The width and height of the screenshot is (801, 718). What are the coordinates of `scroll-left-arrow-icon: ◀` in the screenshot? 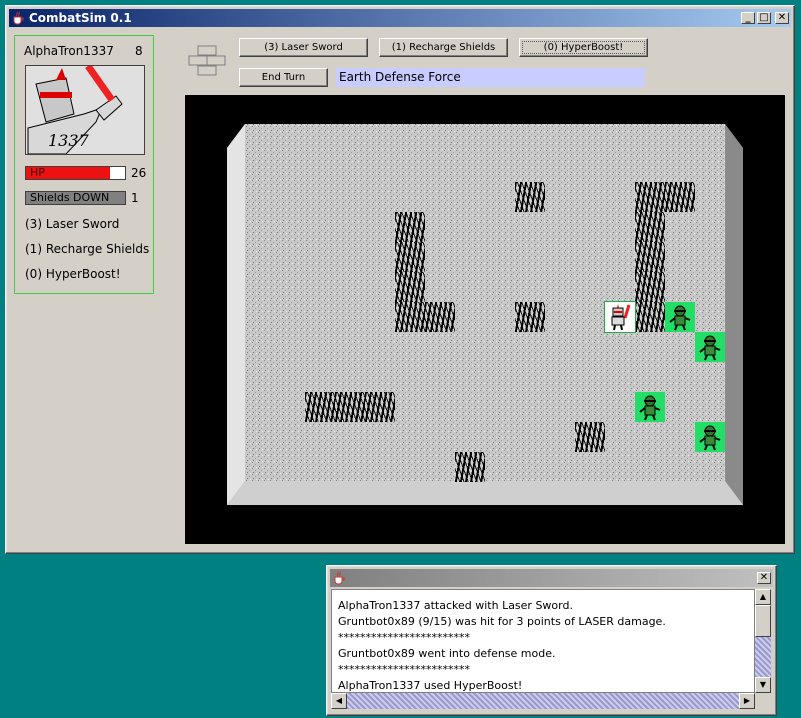 It's located at (339, 701).